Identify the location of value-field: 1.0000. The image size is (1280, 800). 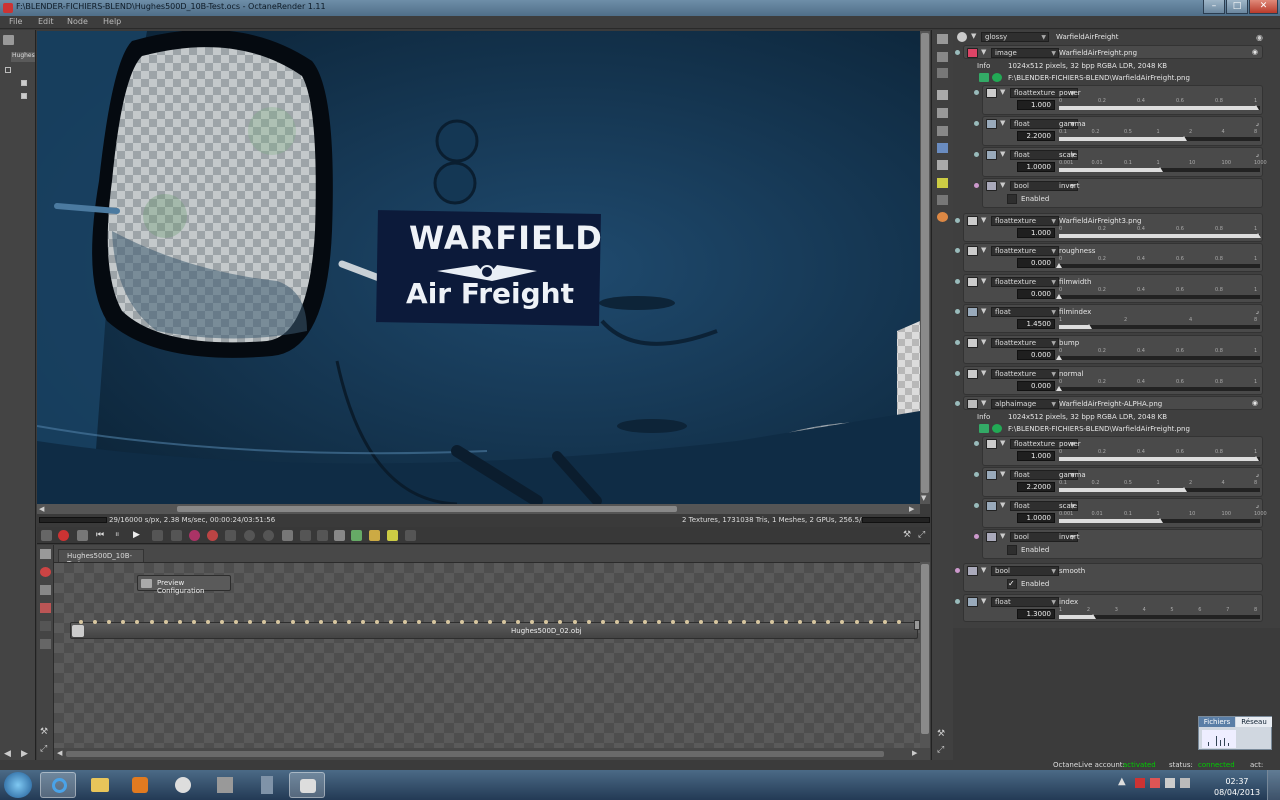
(1036, 518).